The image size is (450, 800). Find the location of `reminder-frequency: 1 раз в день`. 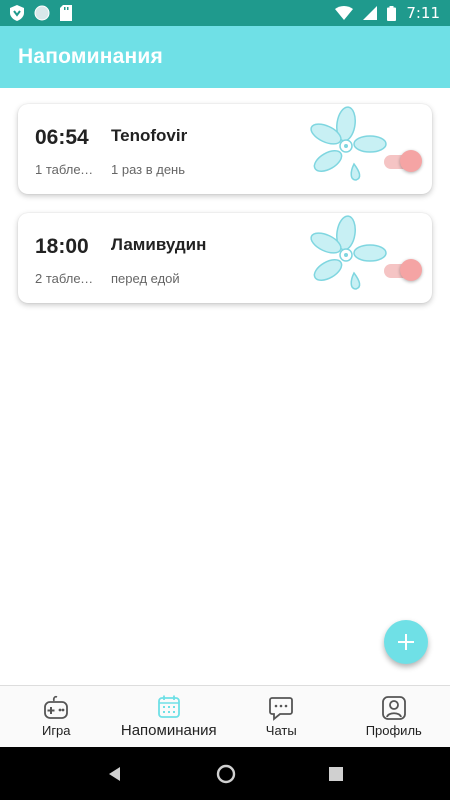

reminder-frequency: 1 раз в день is located at coordinates (148, 169).